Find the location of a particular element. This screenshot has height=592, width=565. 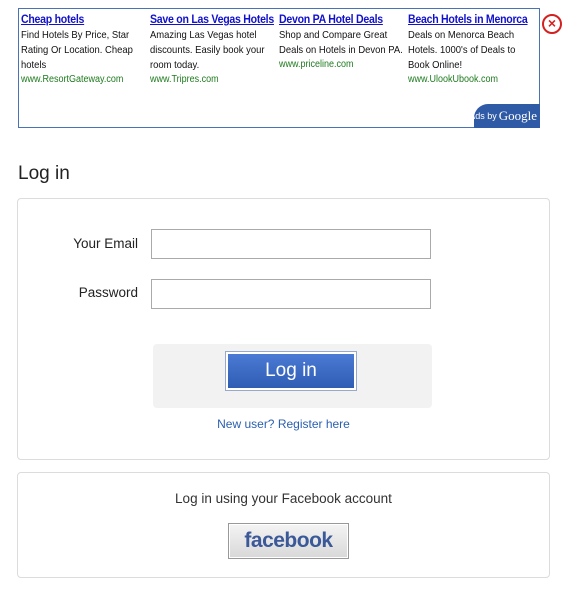

ad-title-link: Save on Las Vegas Hotels is located at coordinates (212, 19).